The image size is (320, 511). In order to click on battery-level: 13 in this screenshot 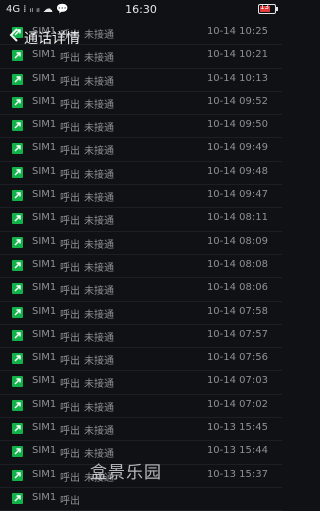, I will do `click(264, 7)`.